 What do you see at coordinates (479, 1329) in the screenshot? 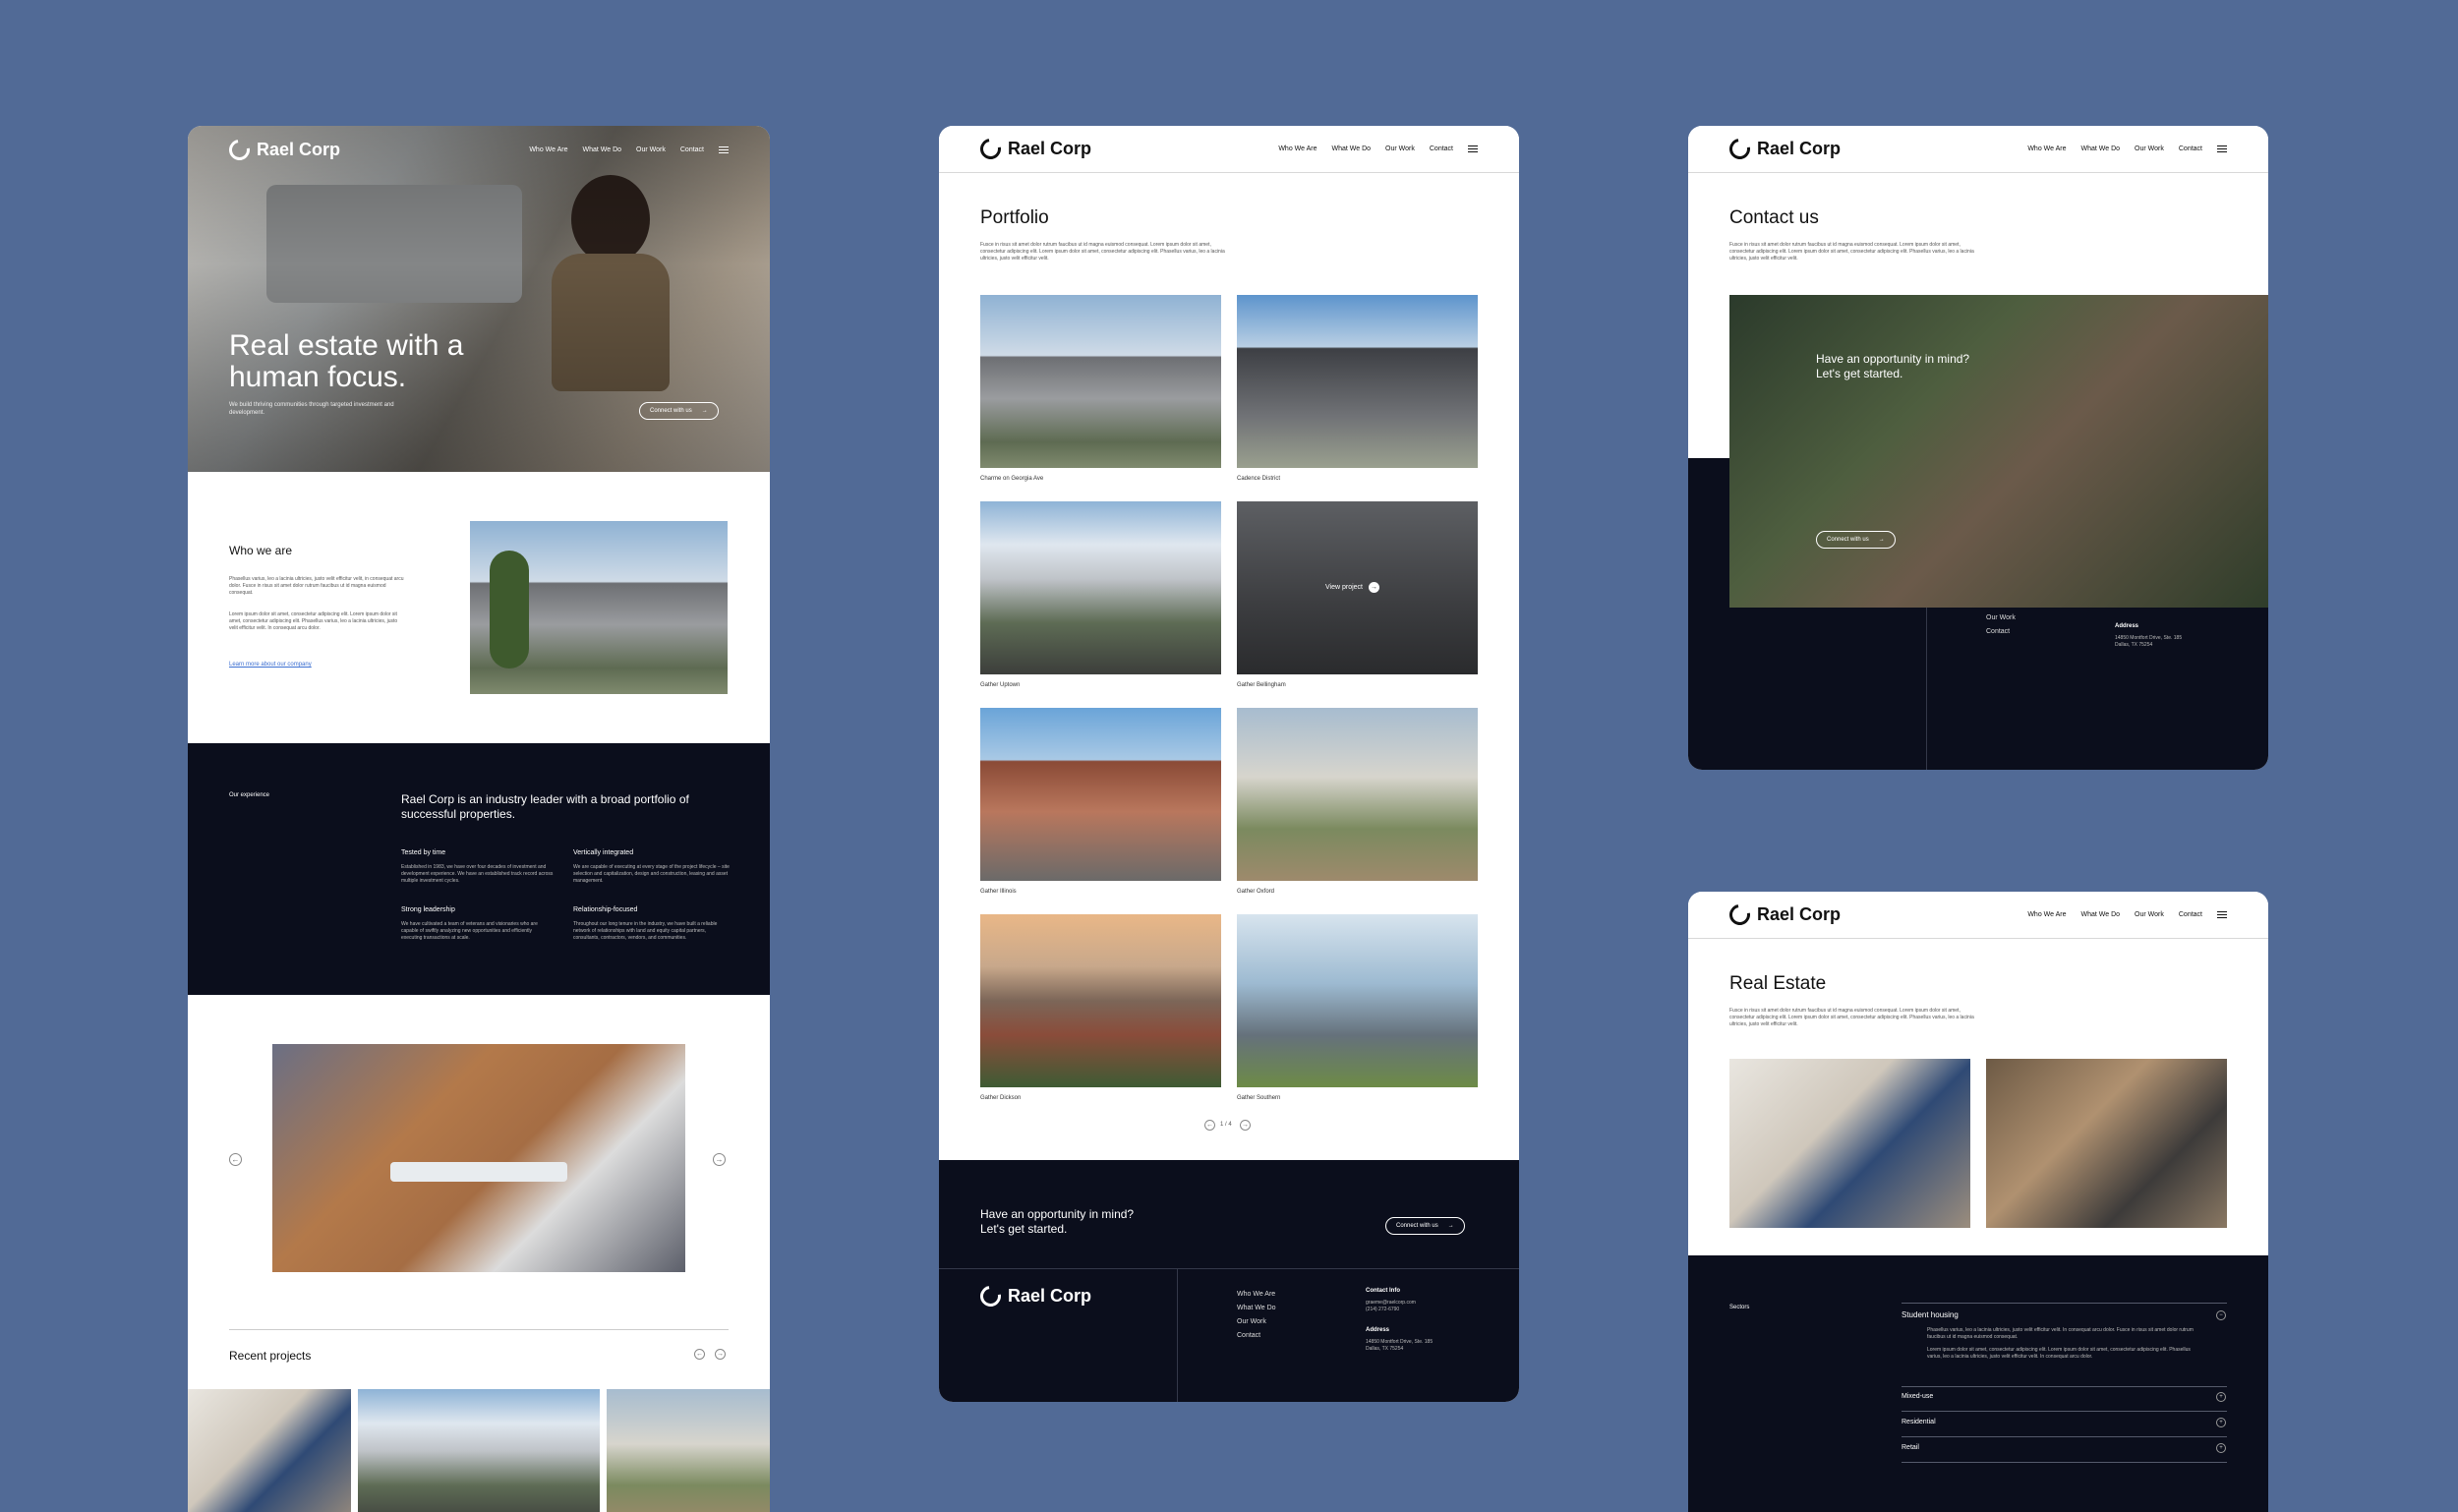
I see `divider` at bounding box center [479, 1329].